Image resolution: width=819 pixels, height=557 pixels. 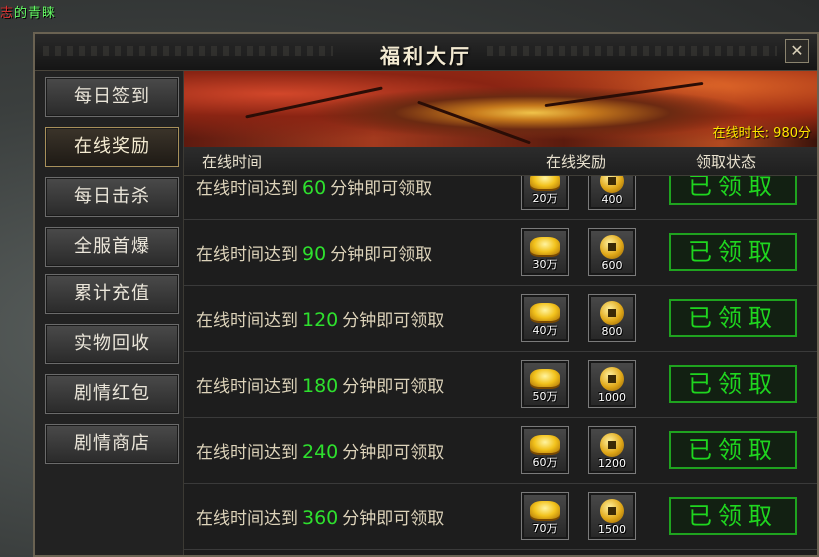 I want to click on gold-quantity: 70万, so click(x=545, y=528).